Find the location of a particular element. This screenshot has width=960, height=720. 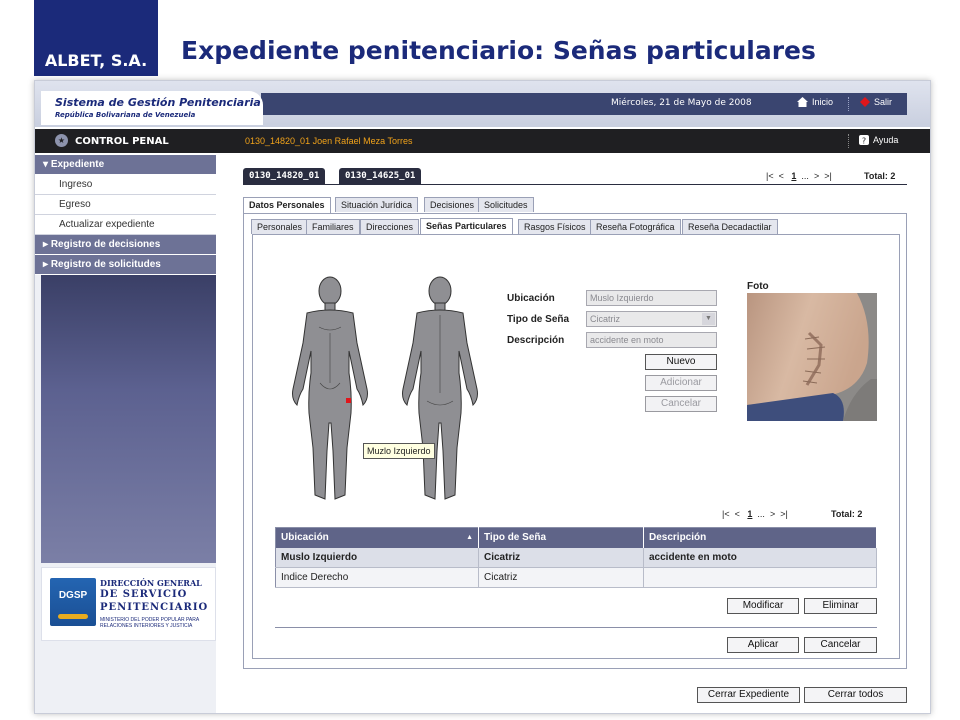

chevron-down-icon: ▾ is located at coordinates (47, 164).